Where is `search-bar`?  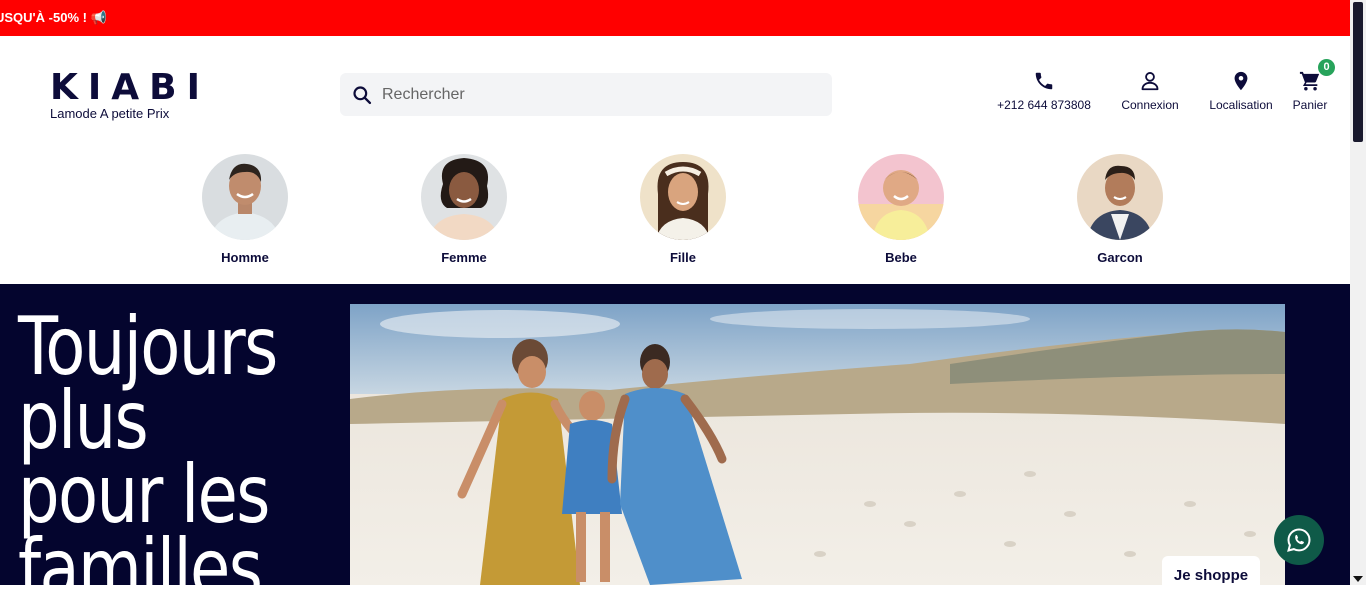 search-bar is located at coordinates (586, 94).